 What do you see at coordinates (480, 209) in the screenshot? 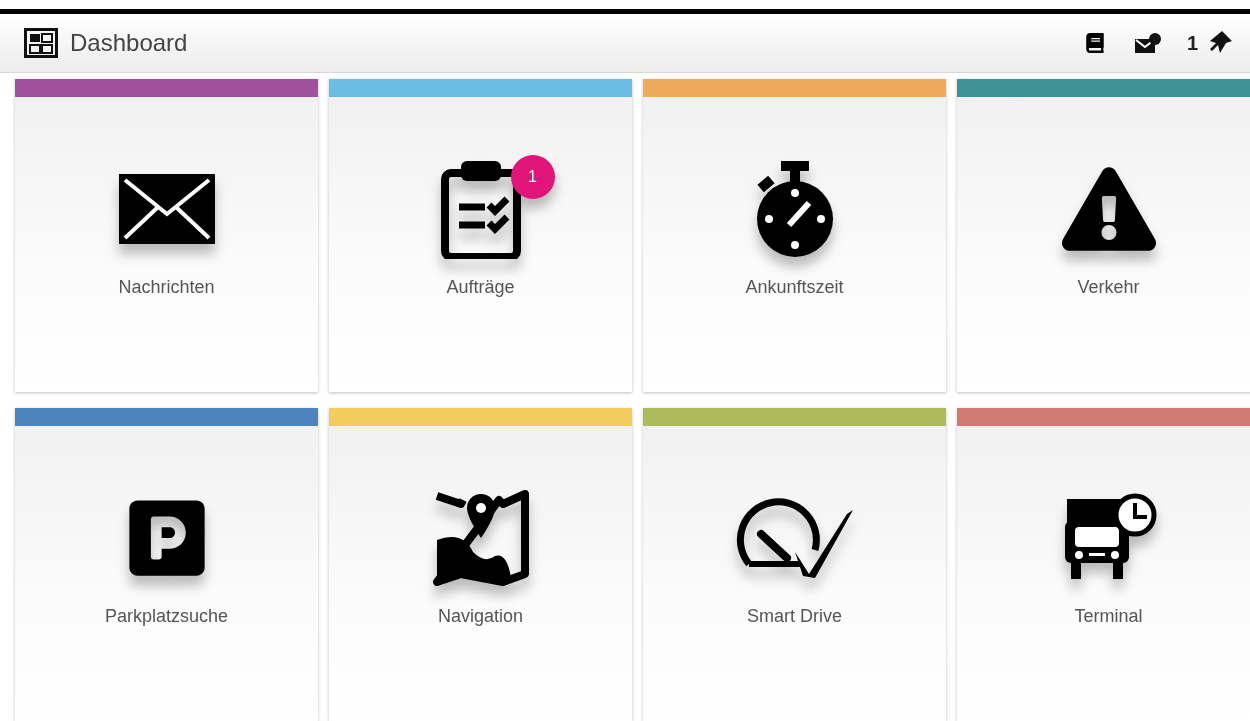
I see `clipboard-icon` at bounding box center [480, 209].